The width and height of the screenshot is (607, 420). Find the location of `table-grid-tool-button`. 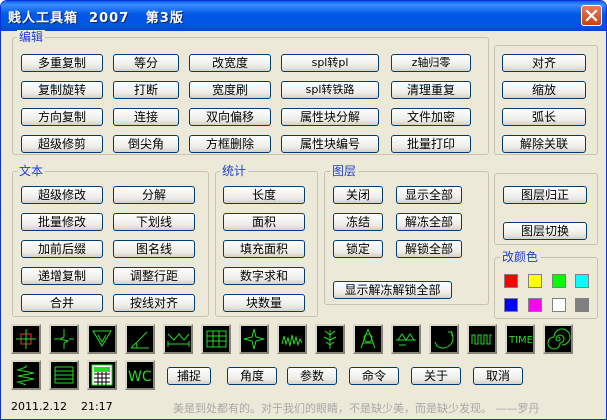

table-grid-tool-button is located at coordinates (216, 339).